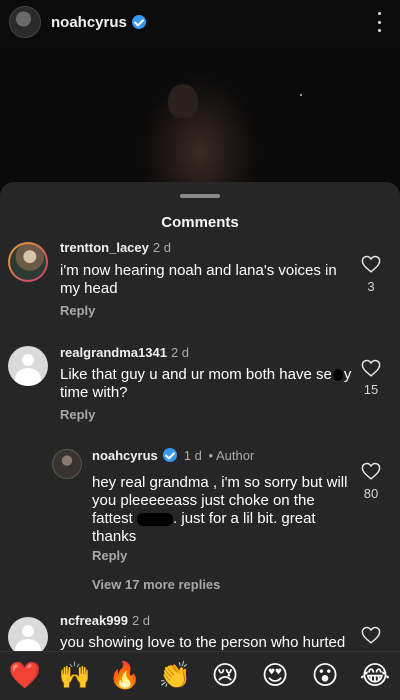 The width and height of the screenshot is (400, 700). What do you see at coordinates (200, 222) in the screenshot?
I see `comments-title: Comments` at bounding box center [200, 222].